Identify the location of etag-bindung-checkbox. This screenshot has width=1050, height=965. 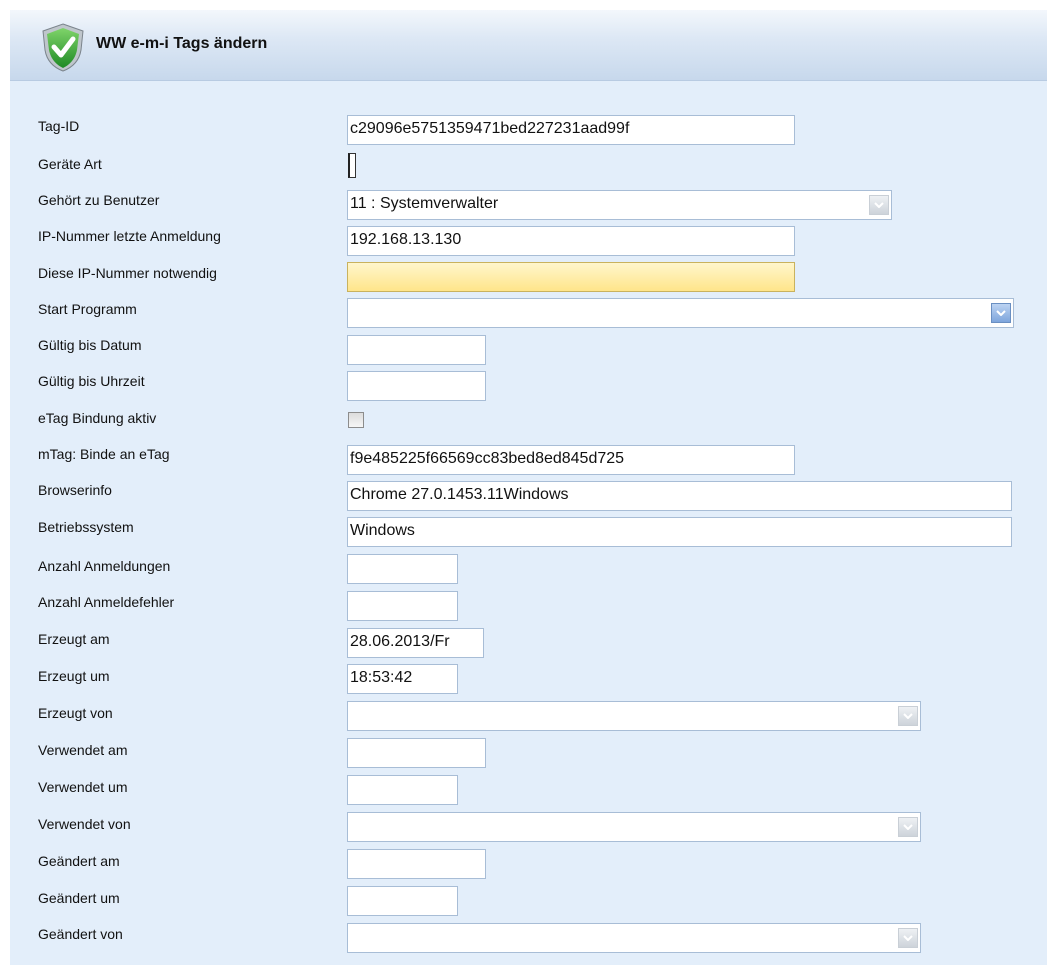
(356, 420).